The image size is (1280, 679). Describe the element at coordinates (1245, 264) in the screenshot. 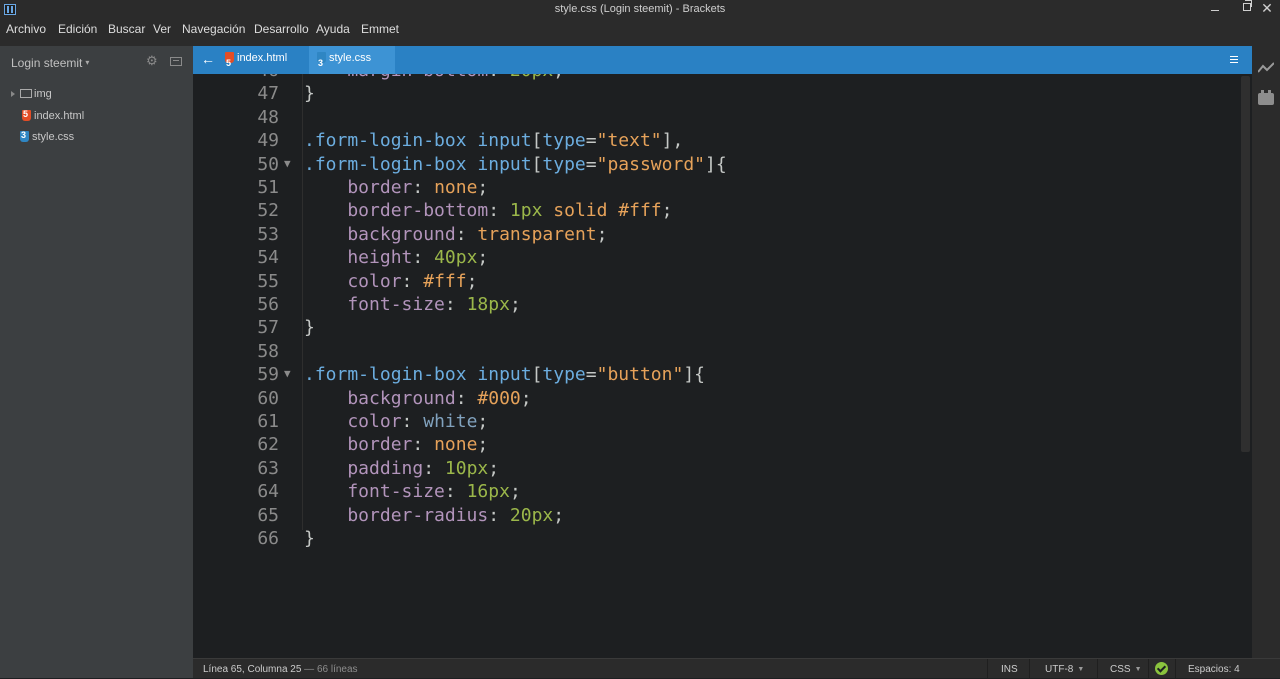

I see `scrollbar-thumb` at that location.